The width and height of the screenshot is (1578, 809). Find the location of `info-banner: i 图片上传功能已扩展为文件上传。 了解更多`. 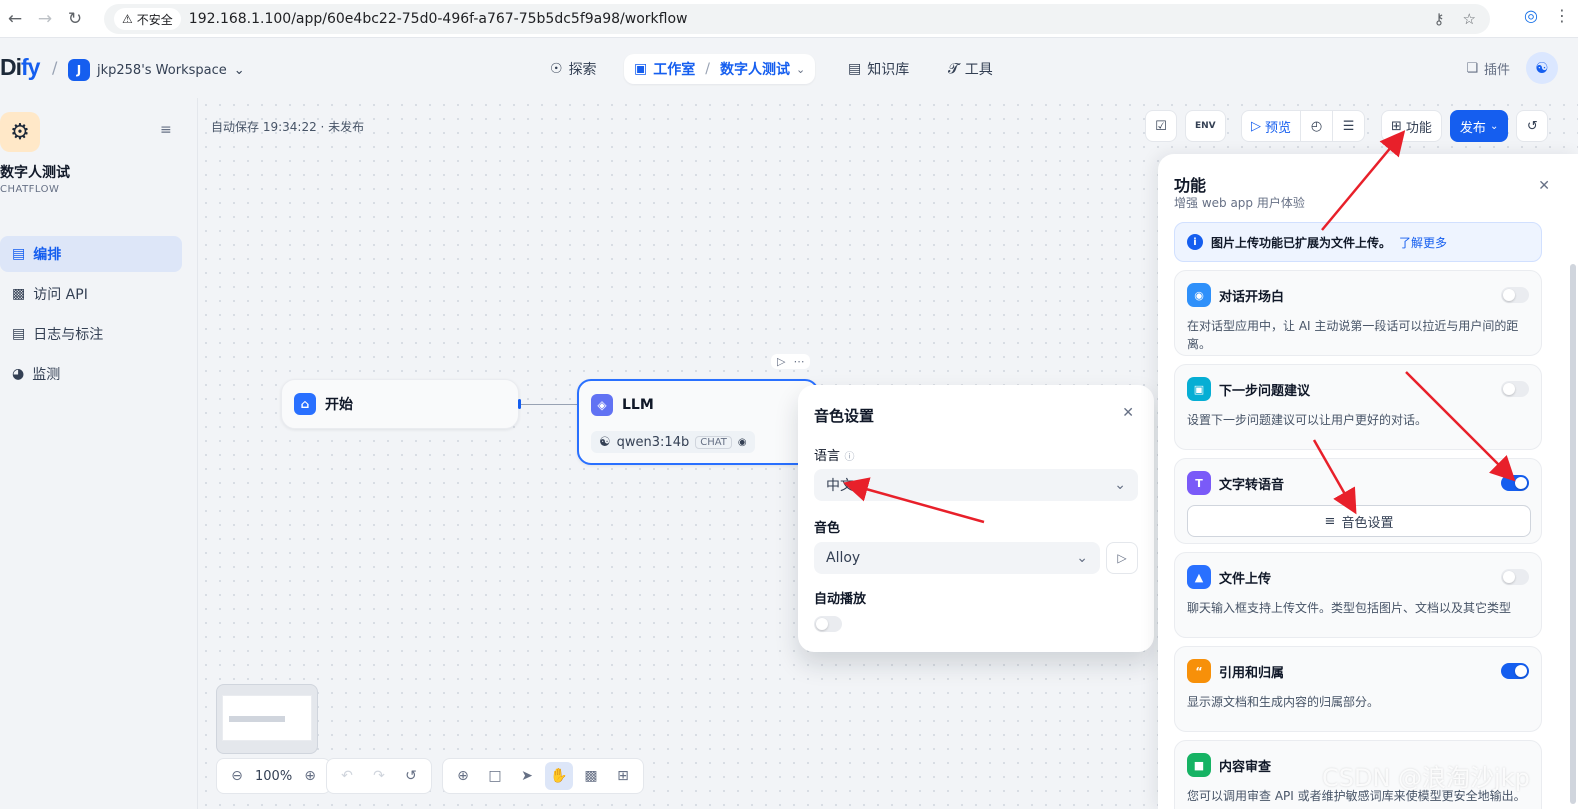

info-banner: i 图片上传功能已扩展为文件上传。 了解更多 is located at coordinates (1358, 242).